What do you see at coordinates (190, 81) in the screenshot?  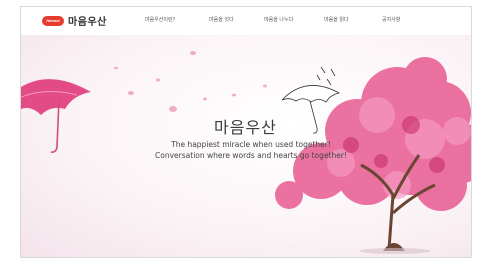 I see `petals` at bounding box center [190, 81].